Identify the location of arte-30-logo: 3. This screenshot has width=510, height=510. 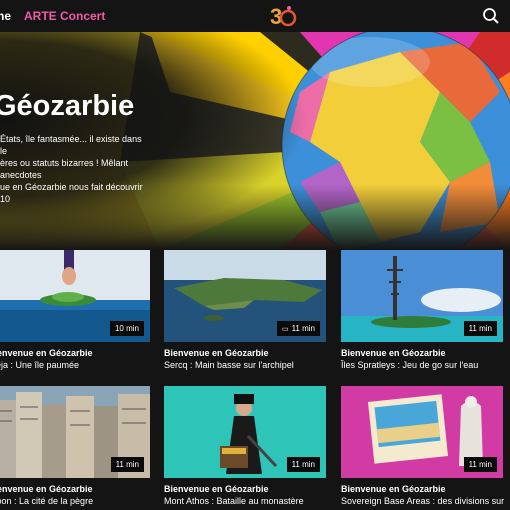
(283, 16).